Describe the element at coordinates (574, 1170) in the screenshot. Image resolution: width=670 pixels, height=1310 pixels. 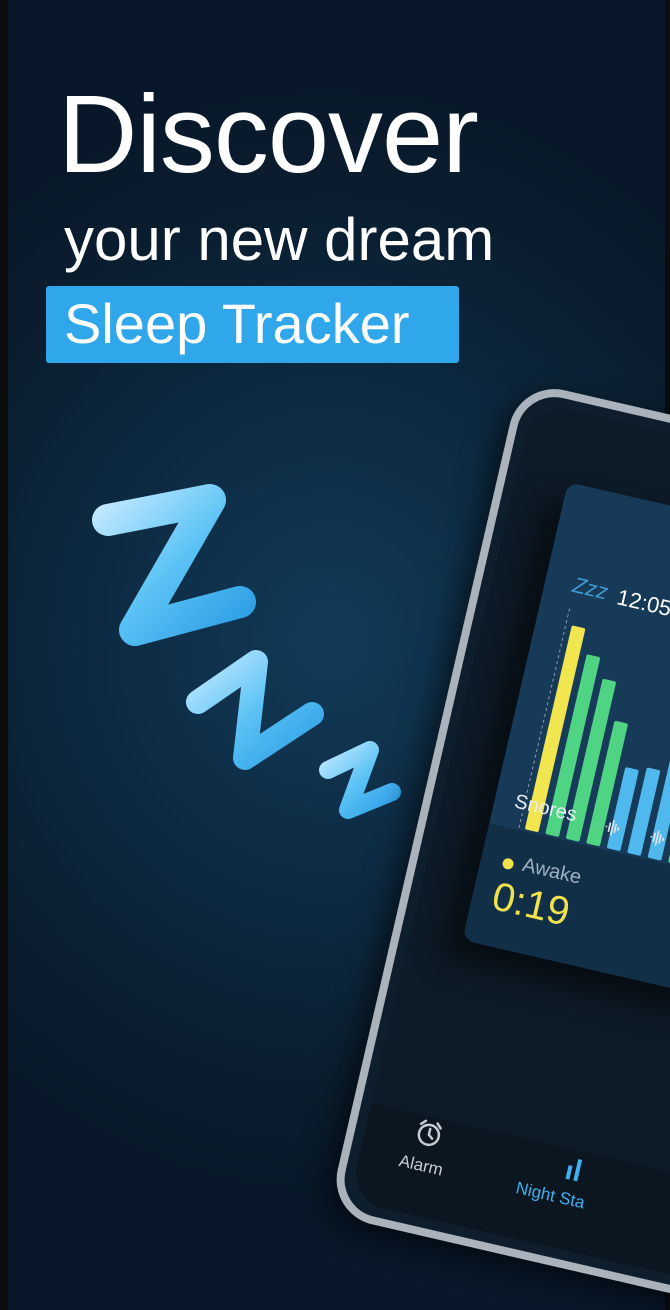
I see `stats-bars-icon` at that location.